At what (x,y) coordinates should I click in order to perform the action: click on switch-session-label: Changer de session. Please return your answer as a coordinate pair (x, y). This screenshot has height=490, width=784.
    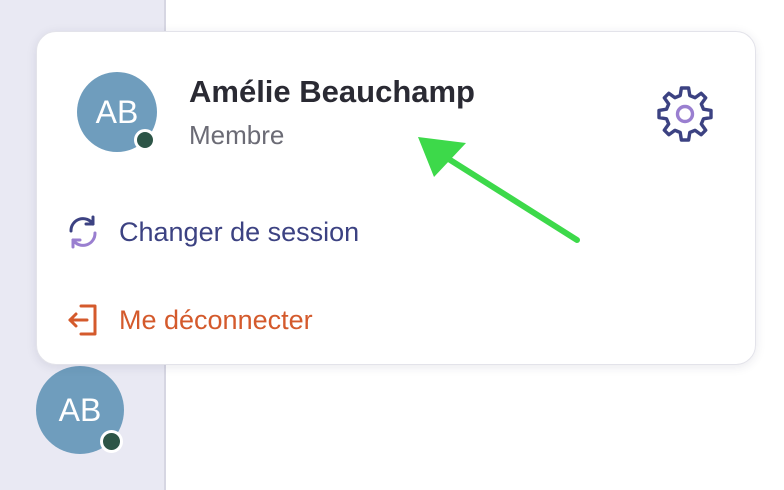
    Looking at the image, I should click on (239, 231).